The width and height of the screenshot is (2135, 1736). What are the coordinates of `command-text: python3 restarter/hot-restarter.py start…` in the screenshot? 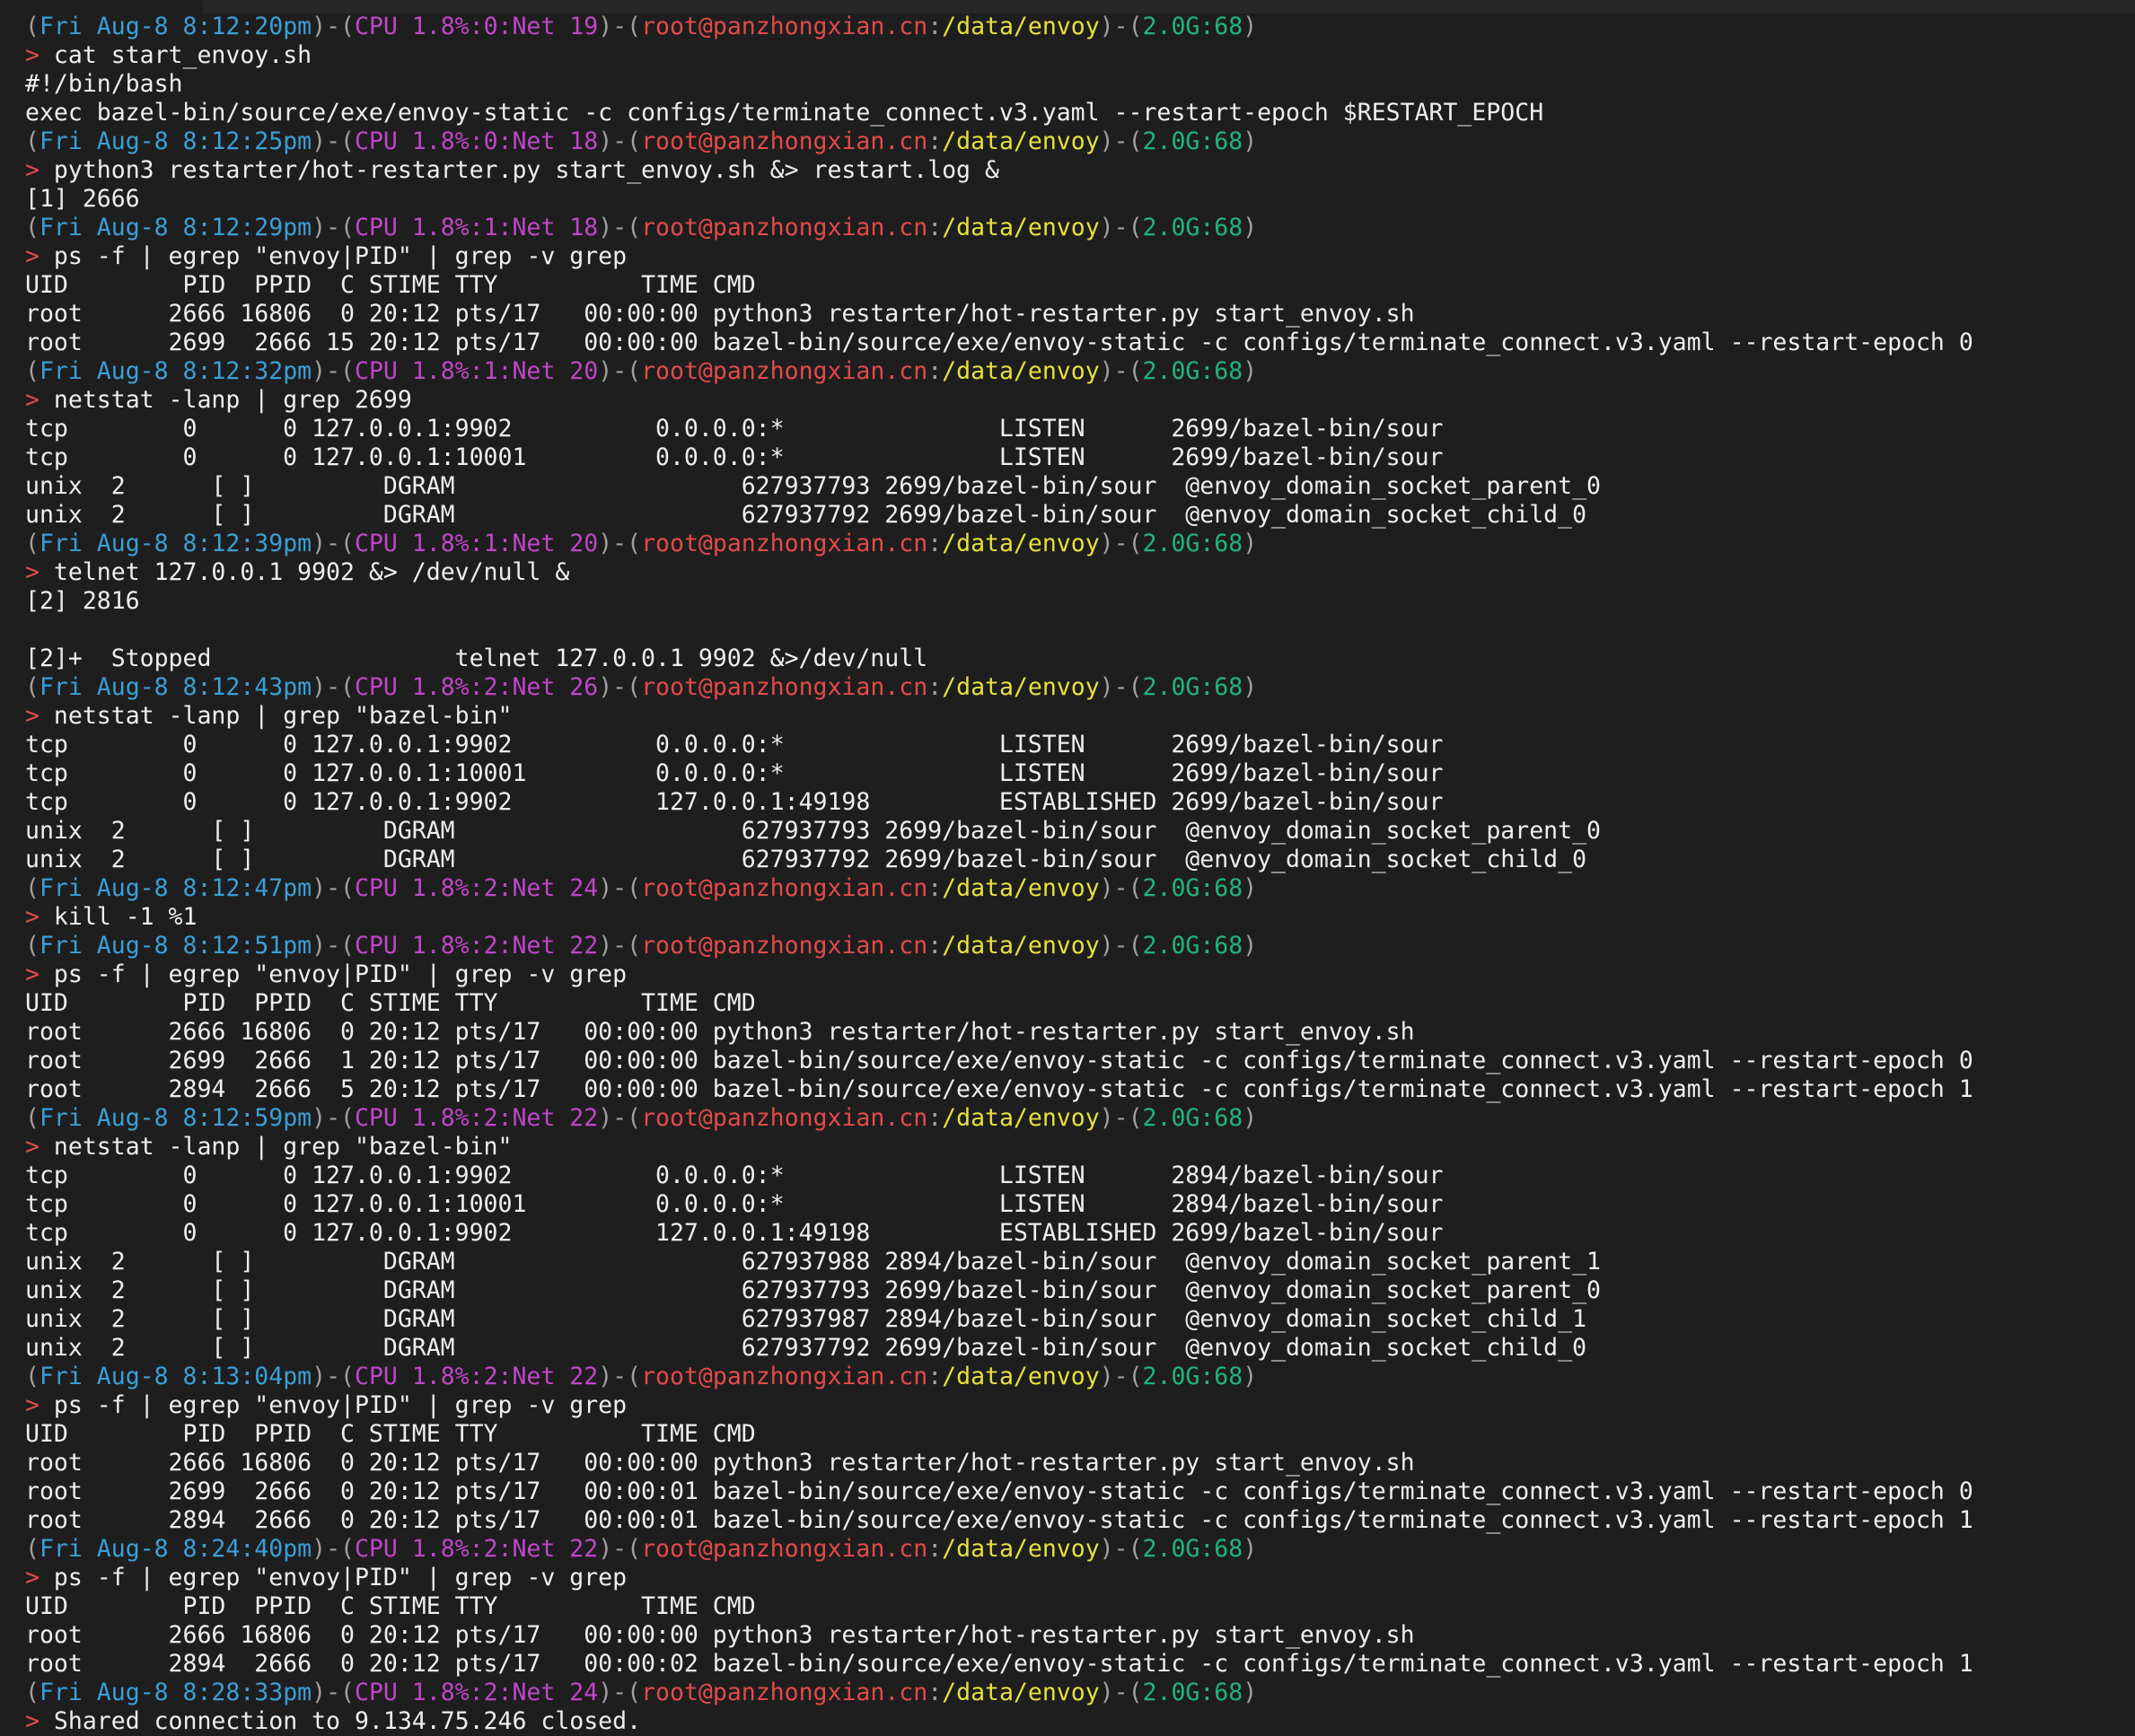 It's located at (526, 170).